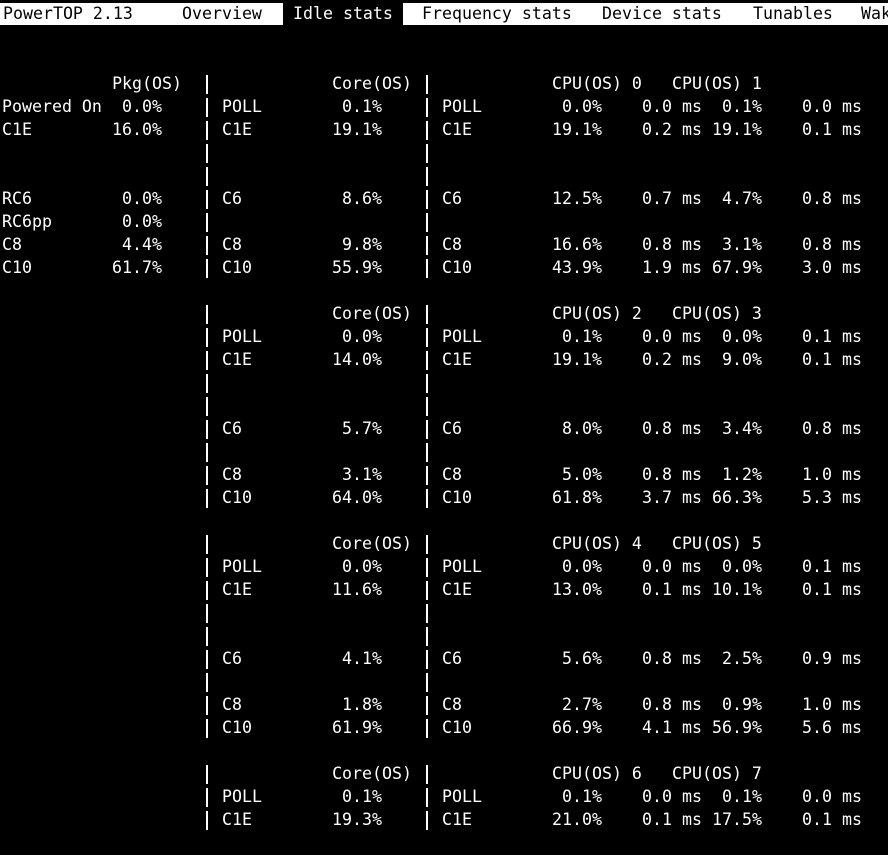 The width and height of the screenshot is (888, 855). Describe the element at coordinates (343, 14) in the screenshot. I see `tab-idle-stats: Idle stats` at that location.